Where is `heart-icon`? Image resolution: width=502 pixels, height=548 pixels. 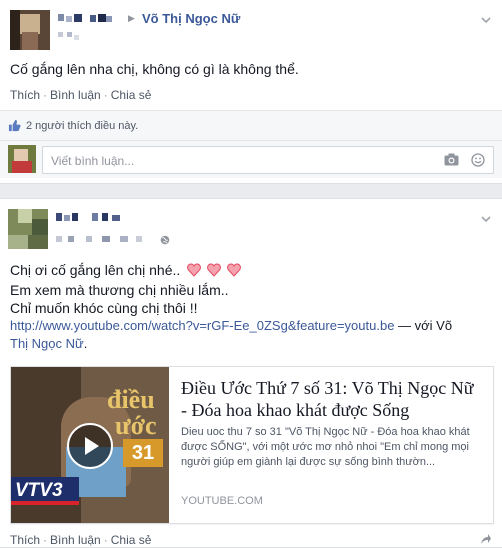 heart-icon is located at coordinates (214, 272).